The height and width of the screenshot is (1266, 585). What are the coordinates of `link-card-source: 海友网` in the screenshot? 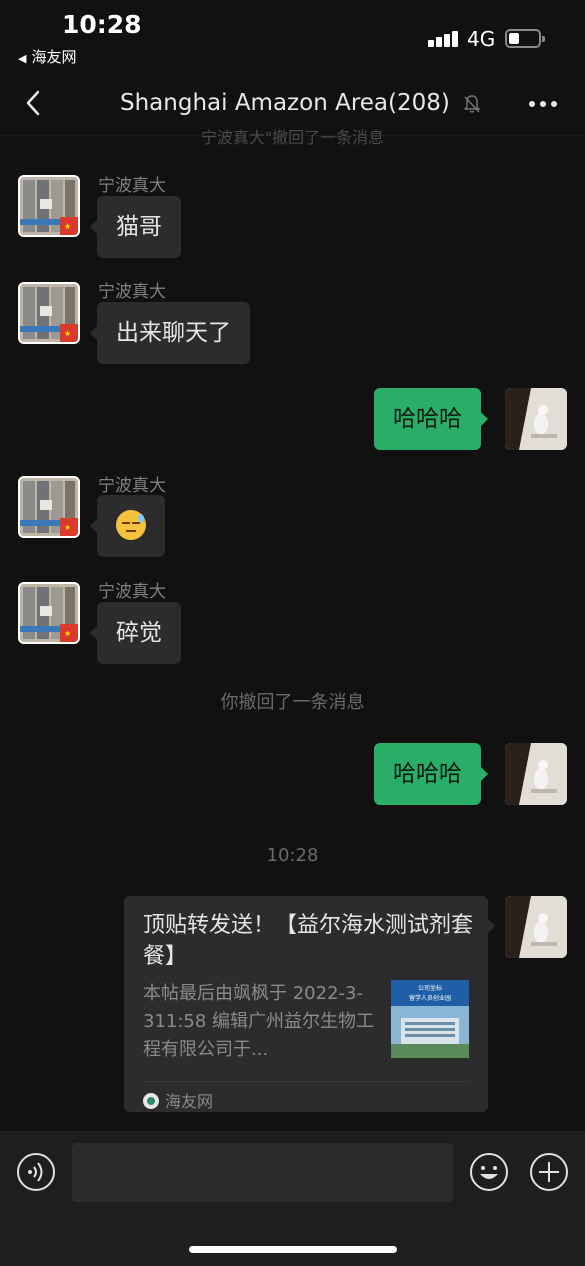 It's located at (178, 1100).